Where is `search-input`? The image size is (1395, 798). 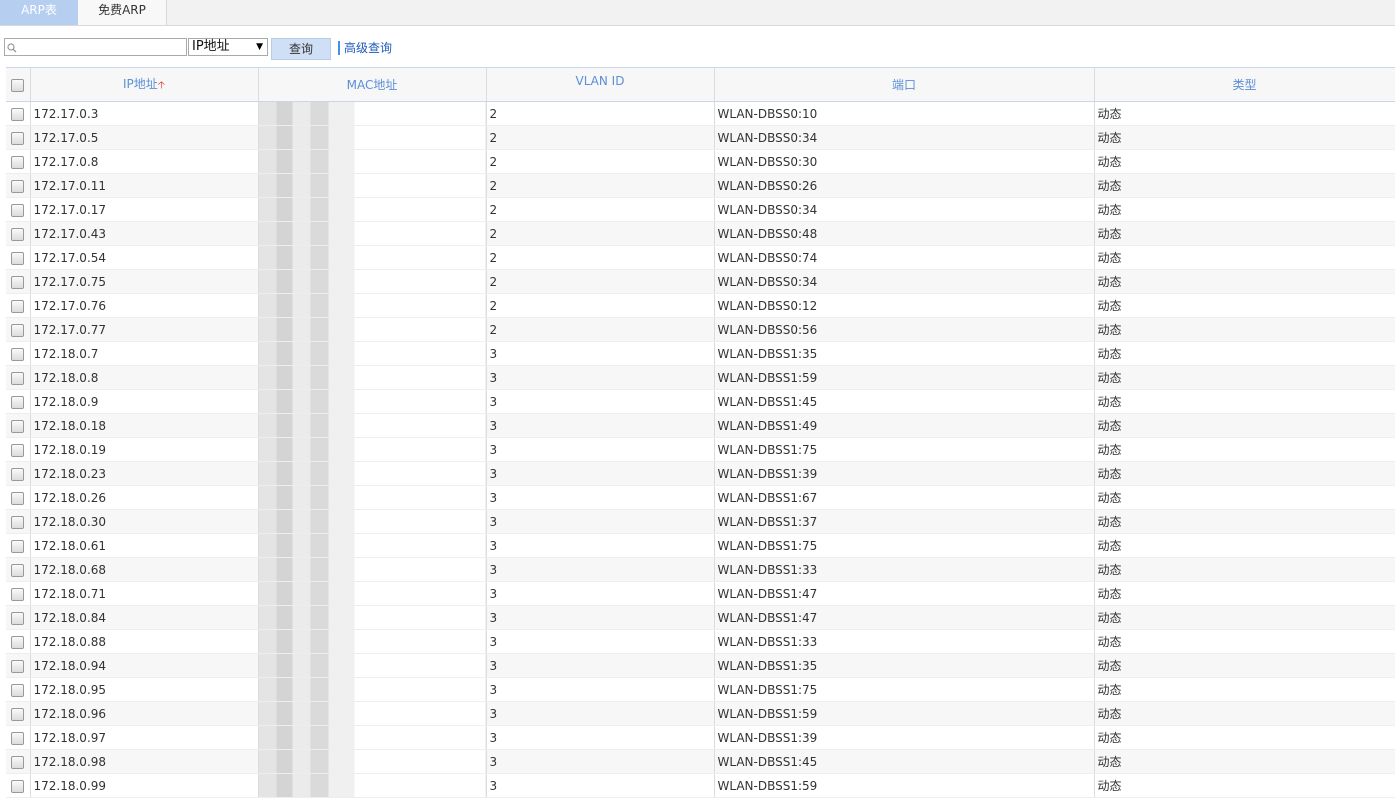 search-input is located at coordinates (101, 47).